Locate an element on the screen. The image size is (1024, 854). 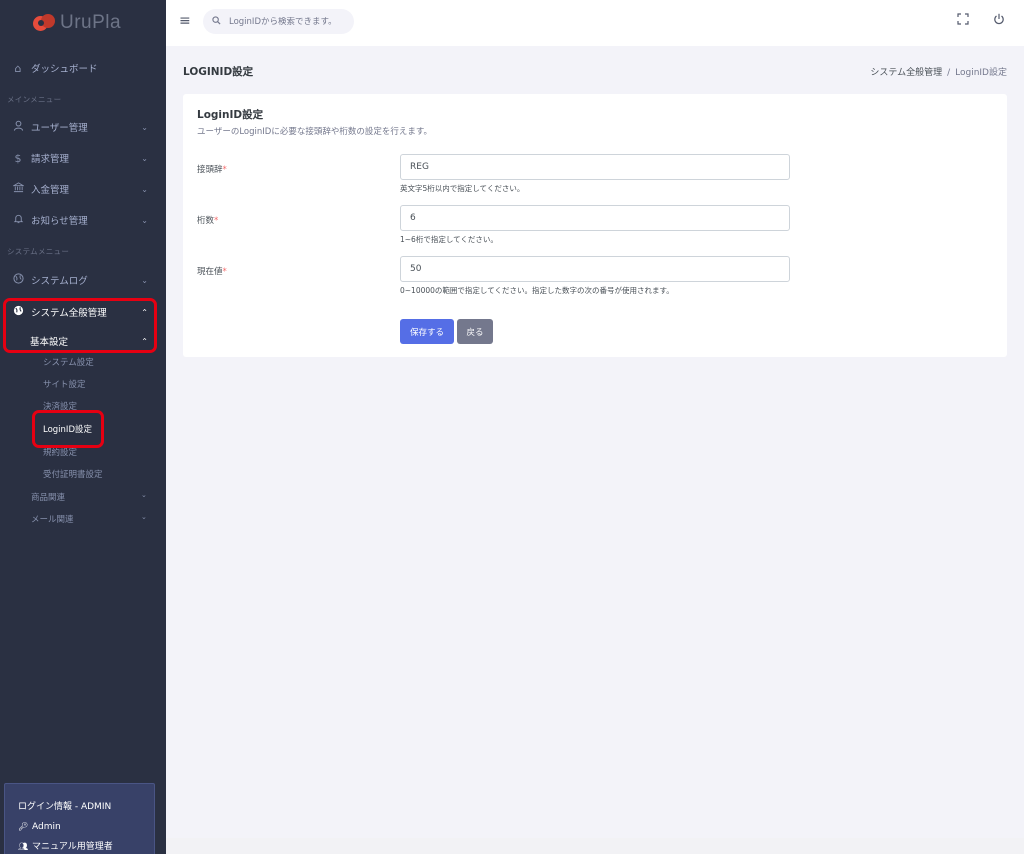
home-icon: ⌂ is located at coordinates (18, 68).